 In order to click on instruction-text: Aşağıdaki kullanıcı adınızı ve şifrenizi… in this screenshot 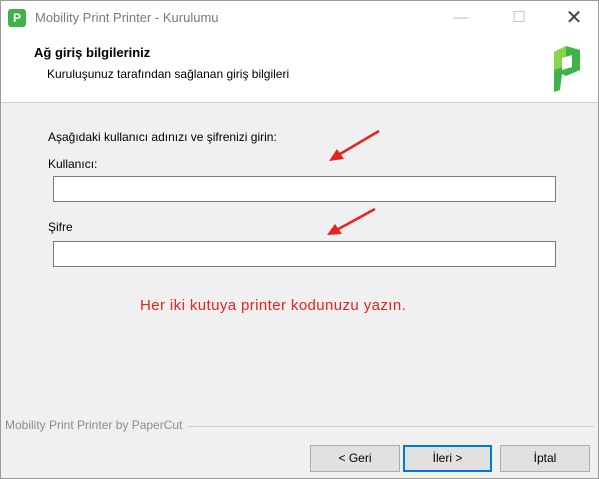, I will do `click(162, 137)`.